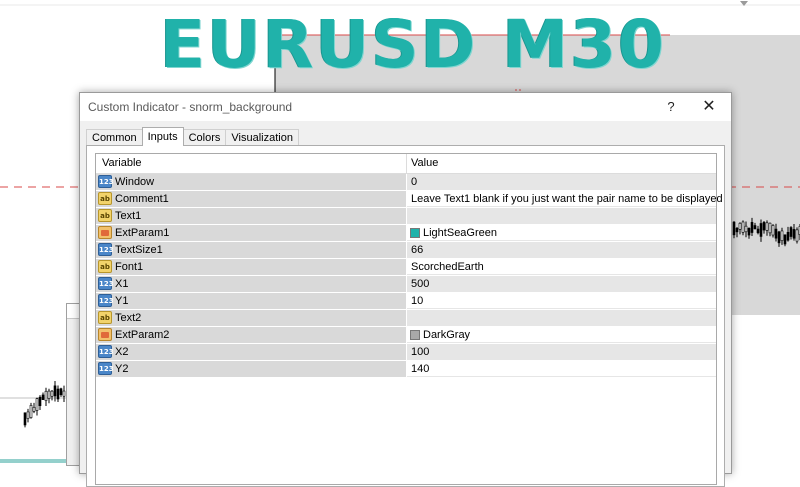 The image size is (800, 487). Describe the element at coordinates (414, 182) in the screenshot. I see `value-text: 0` at that location.